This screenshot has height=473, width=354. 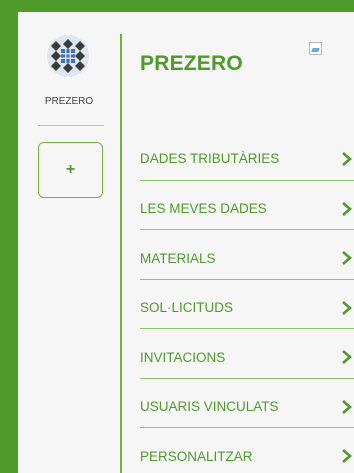 What do you see at coordinates (196, 456) in the screenshot?
I see `menu-item-label: PERSONALITZAR` at bounding box center [196, 456].